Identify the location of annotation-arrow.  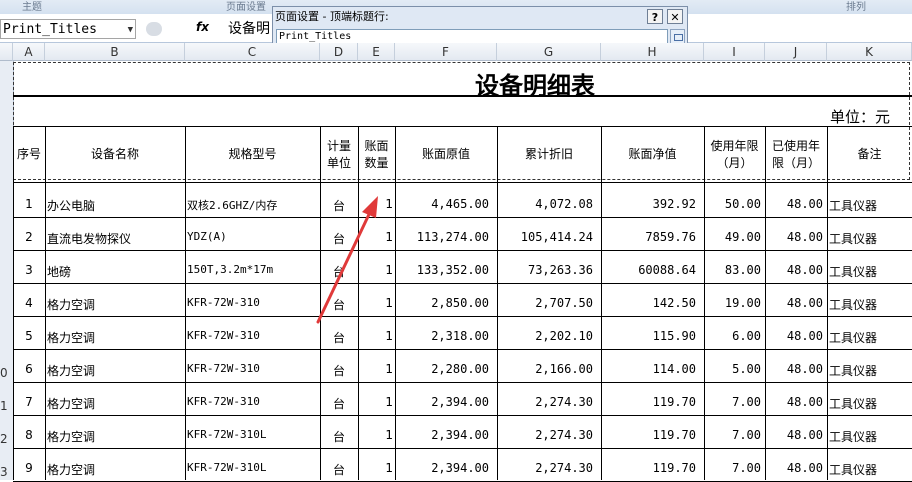
(347, 260).